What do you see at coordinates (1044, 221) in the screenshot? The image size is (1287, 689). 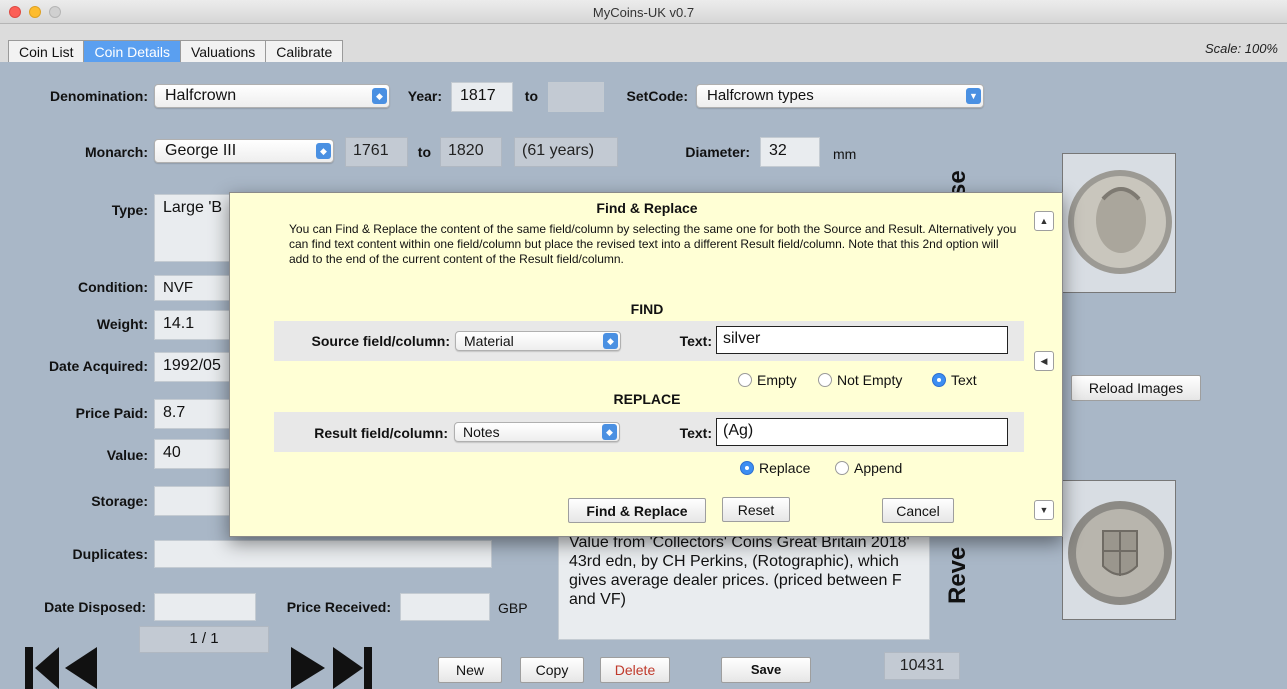 I see `scroll-up-icon: ▲` at bounding box center [1044, 221].